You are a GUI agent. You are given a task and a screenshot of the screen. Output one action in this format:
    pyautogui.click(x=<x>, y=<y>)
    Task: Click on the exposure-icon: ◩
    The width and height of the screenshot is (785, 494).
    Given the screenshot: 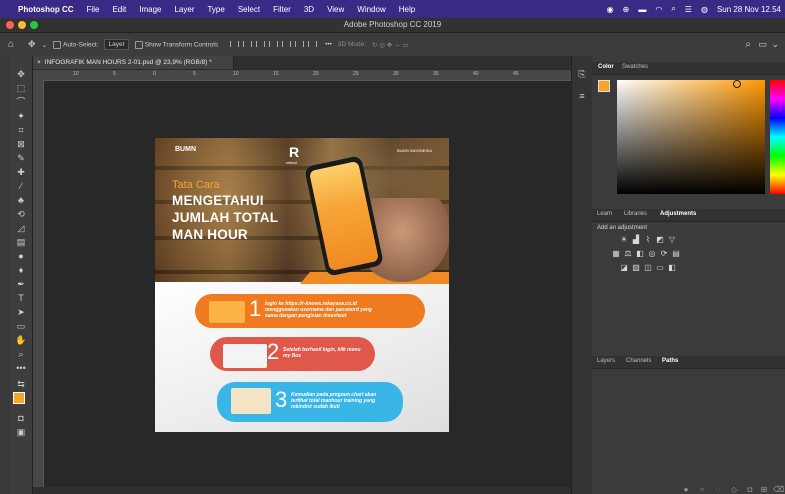 What is the action you would take?
    pyautogui.click(x=660, y=240)
    